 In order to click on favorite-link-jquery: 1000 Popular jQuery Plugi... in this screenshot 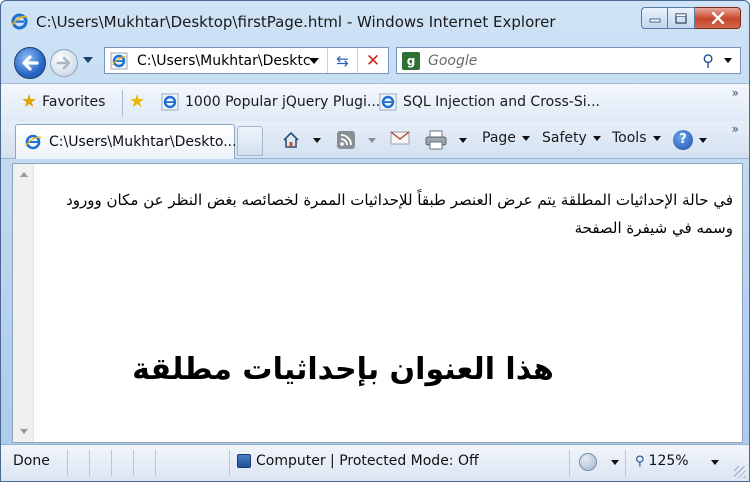, I will do `click(270, 102)`.